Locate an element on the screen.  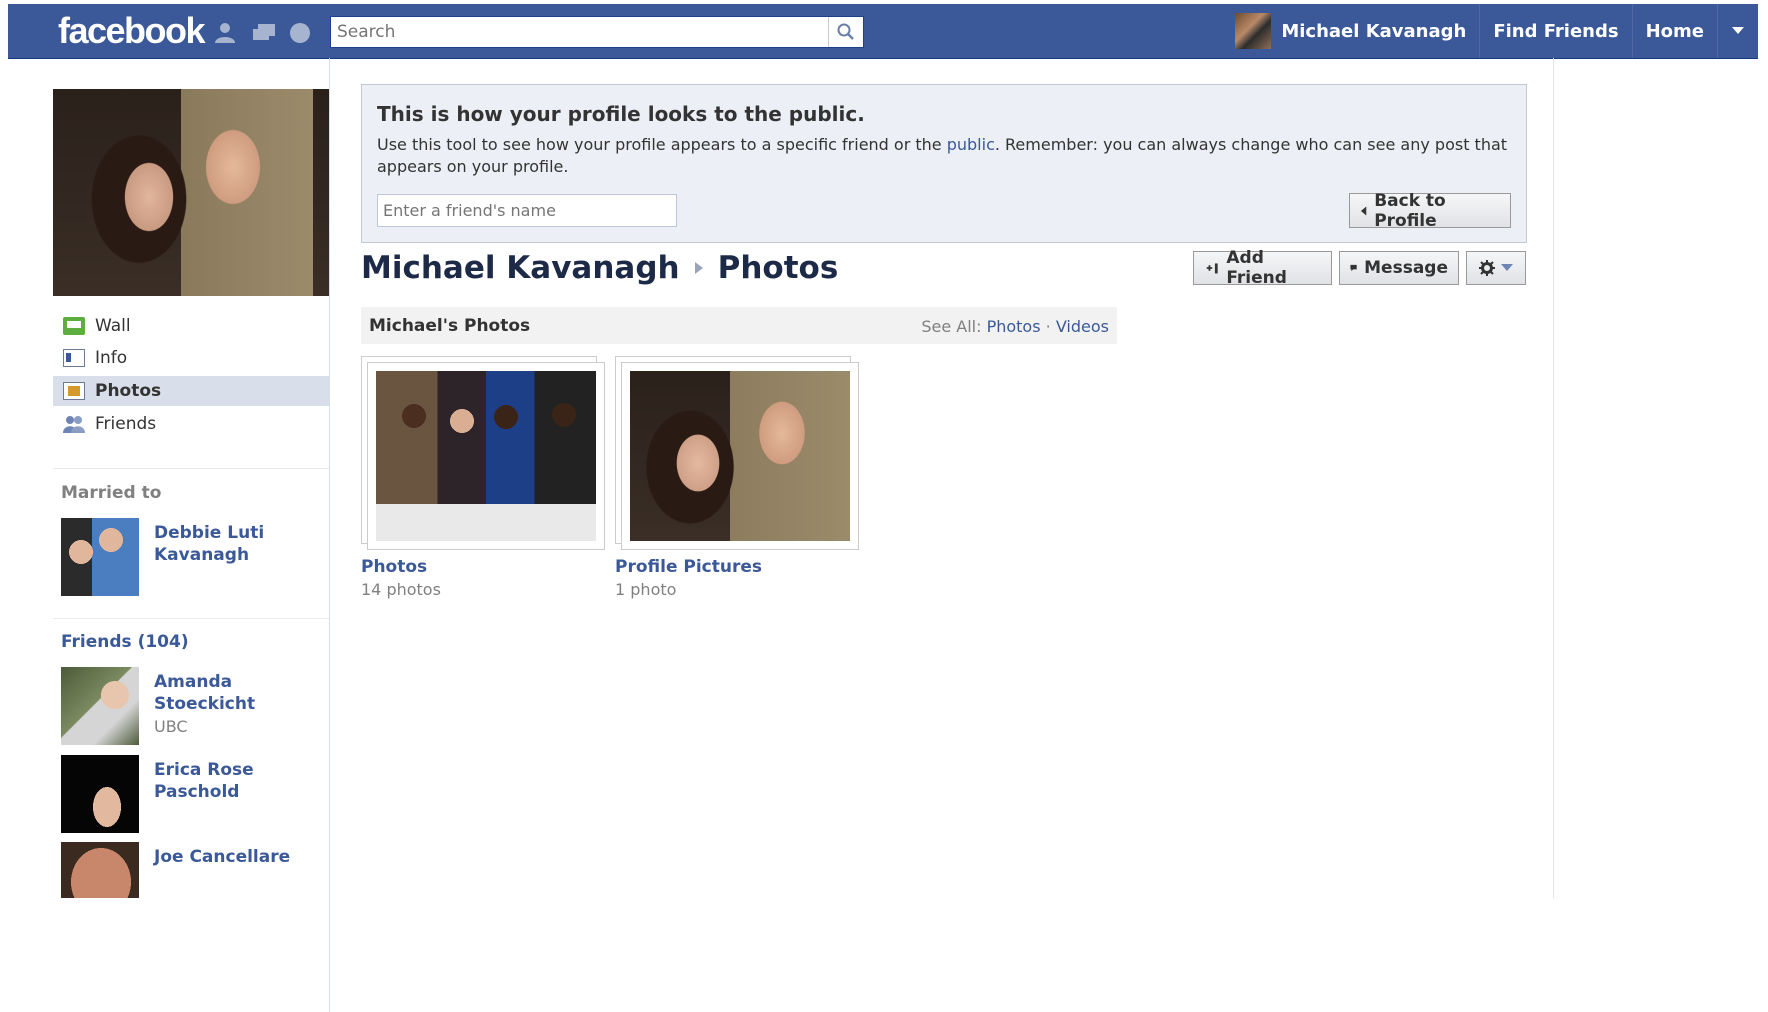
add-friend-icon is located at coordinates (1212, 268).